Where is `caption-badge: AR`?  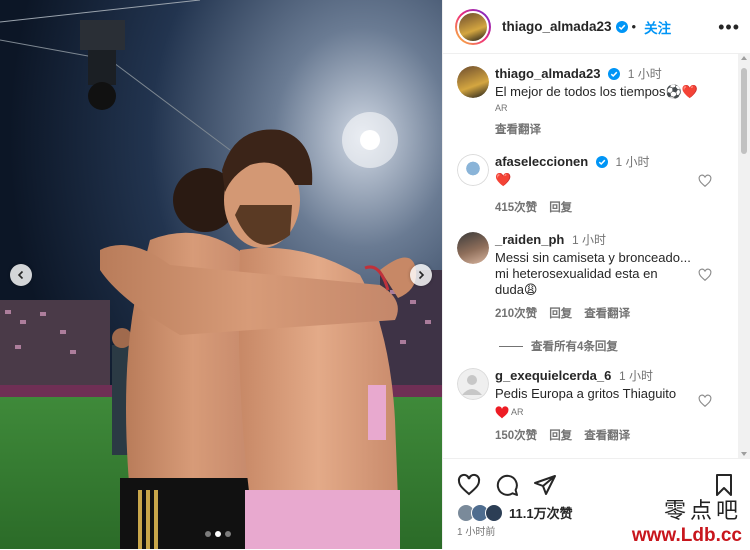 caption-badge: AR is located at coordinates (501, 108).